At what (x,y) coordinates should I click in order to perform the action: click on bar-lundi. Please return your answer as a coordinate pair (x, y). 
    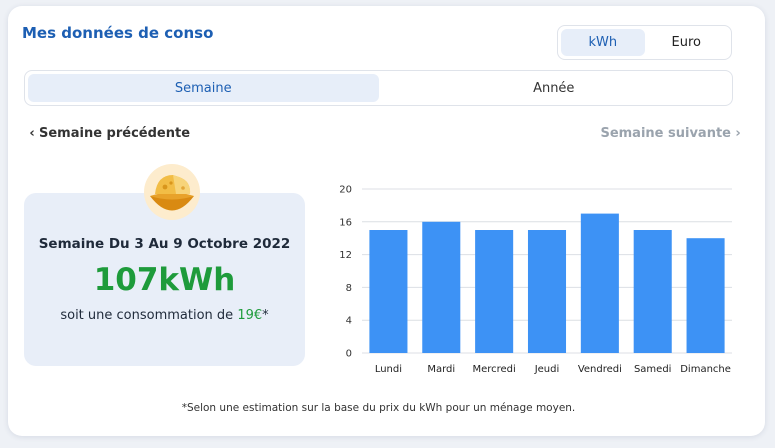
    Looking at the image, I should click on (388, 291).